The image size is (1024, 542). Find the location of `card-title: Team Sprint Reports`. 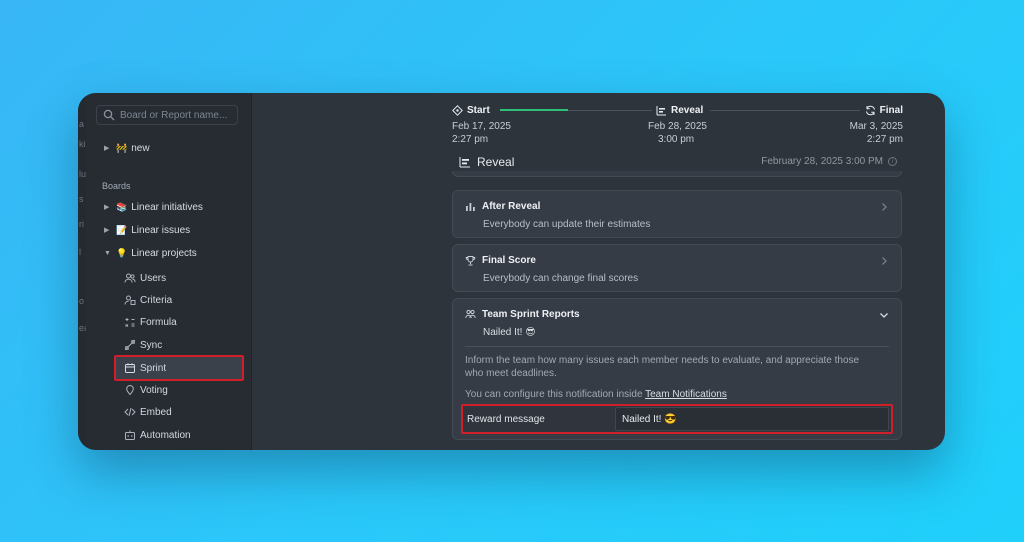

card-title: Team Sprint Reports is located at coordinates (531, 314).